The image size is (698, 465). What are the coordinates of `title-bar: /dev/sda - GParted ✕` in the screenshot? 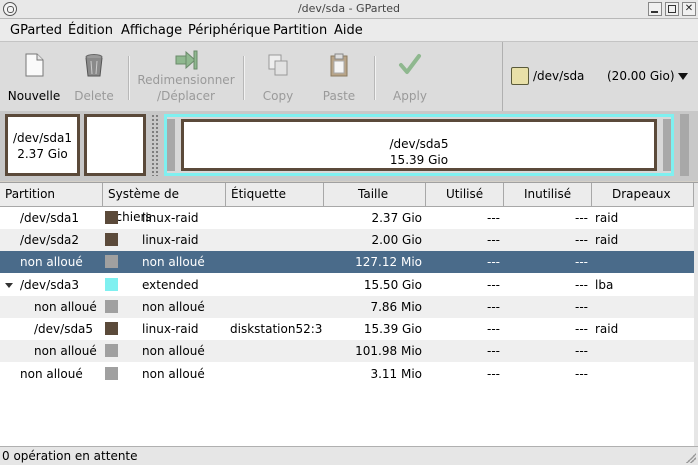 It's located at (349, 9).